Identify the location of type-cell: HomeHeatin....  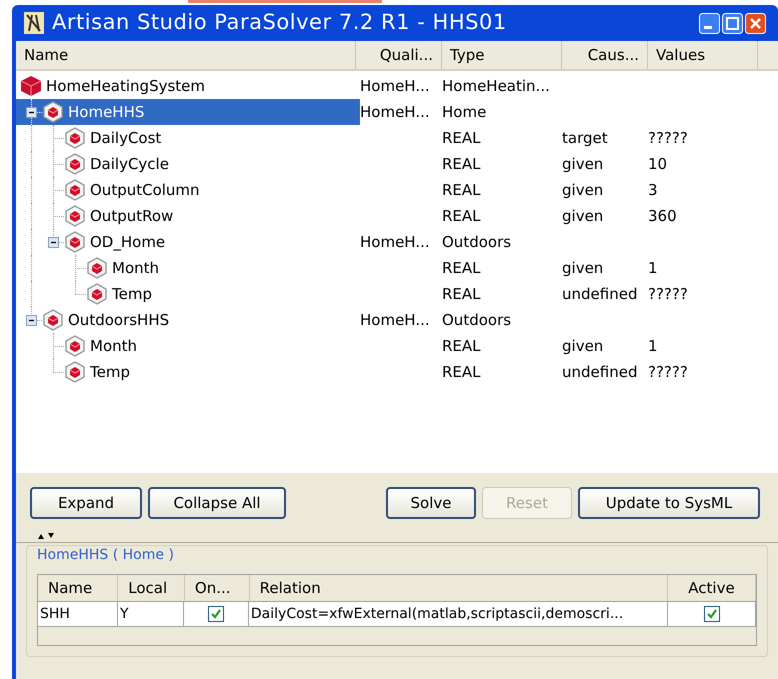
(496, 85).